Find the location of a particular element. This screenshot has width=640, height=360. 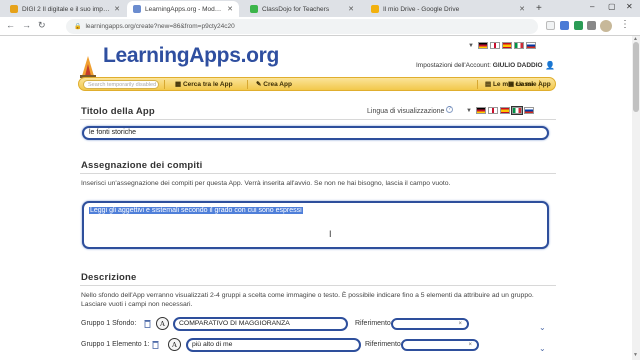

classdojo-favicon-icon is located at coordinates (254, 9).